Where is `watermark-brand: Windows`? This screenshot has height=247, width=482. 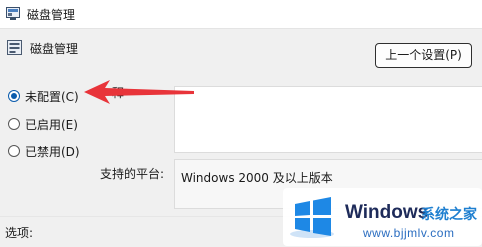 watermark-brand: Windows is located at coordinates (387, 212).